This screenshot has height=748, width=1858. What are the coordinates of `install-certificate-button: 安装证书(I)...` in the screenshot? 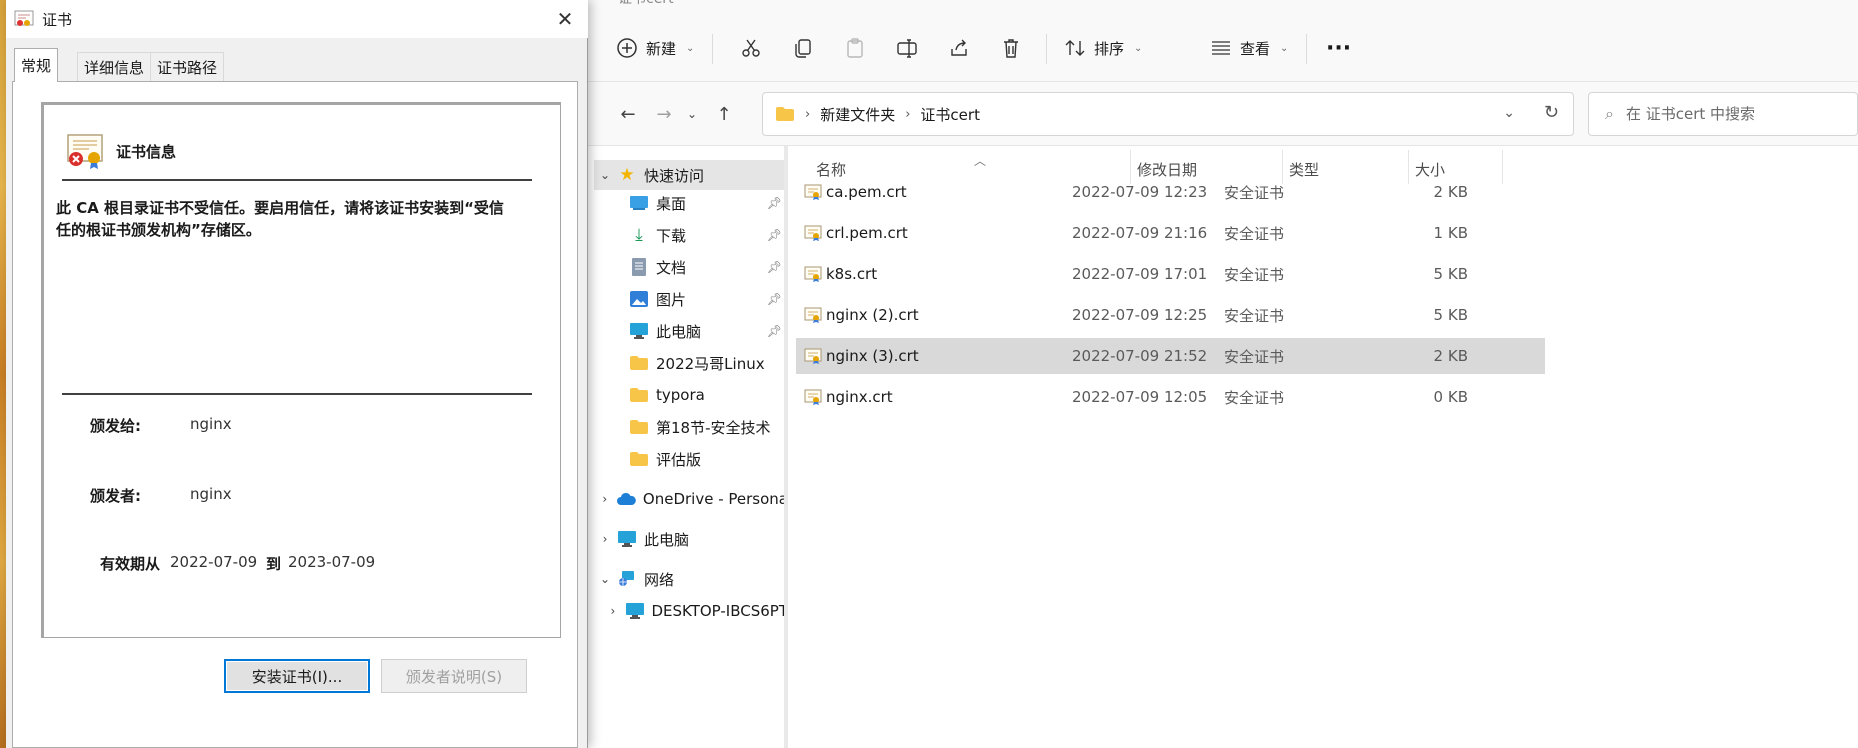 It's located at (297, 676).